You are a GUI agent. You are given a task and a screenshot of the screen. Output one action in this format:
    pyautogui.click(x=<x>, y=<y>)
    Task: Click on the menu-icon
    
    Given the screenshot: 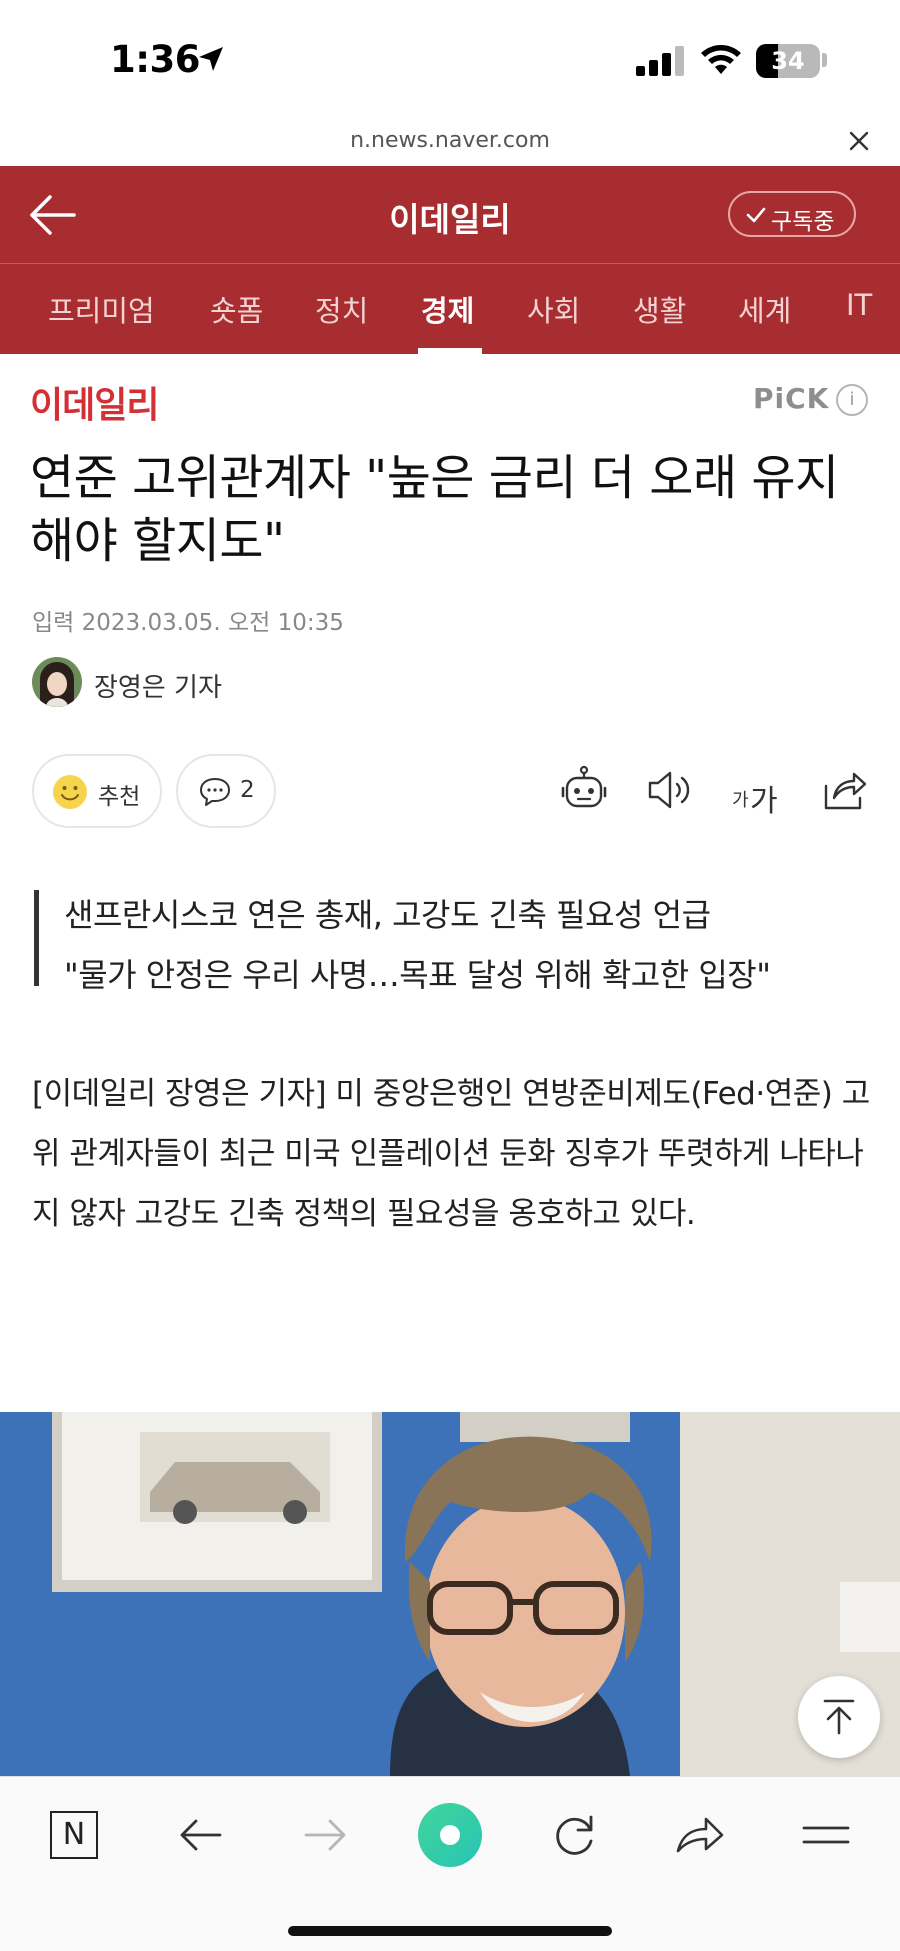 What is the action you would take?
    pyautogui.click(x=826, y=1835)
    